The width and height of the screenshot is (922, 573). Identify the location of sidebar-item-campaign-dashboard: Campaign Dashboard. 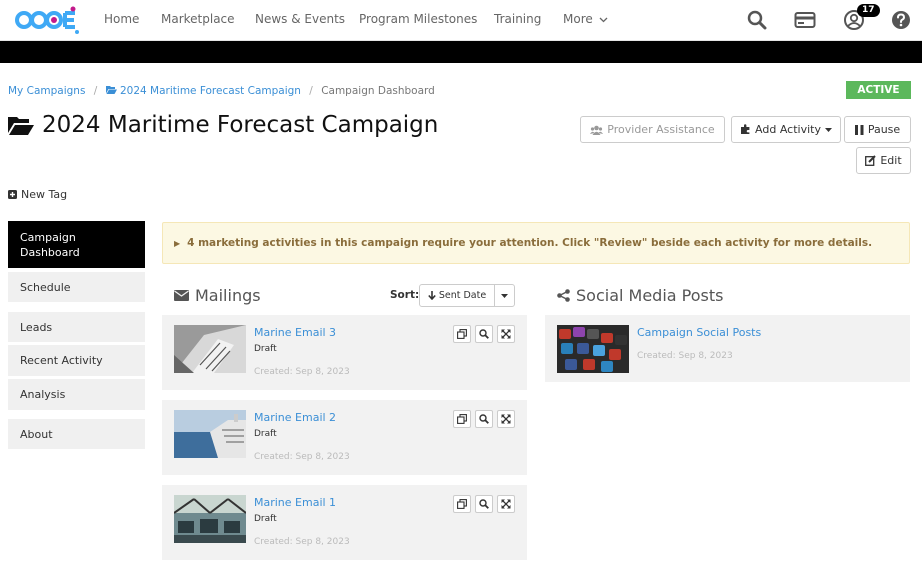
(76, 244).